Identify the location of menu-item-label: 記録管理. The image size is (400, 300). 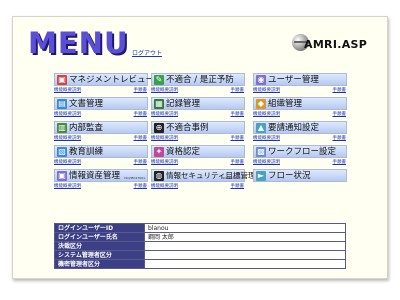
(183, 104).